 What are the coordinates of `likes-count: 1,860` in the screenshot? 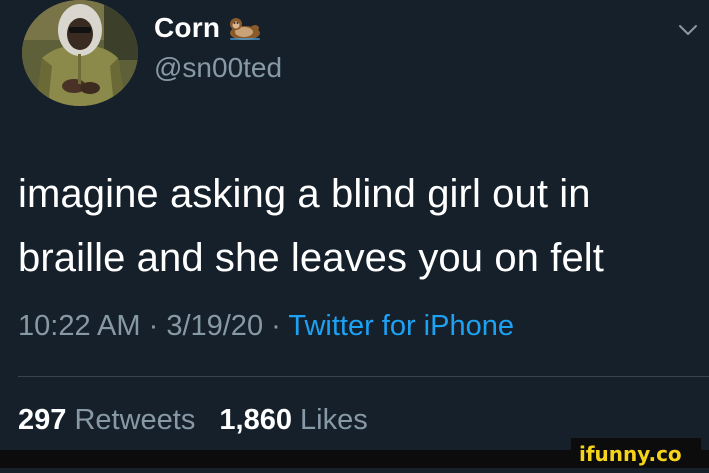 It's located at (255, 420).